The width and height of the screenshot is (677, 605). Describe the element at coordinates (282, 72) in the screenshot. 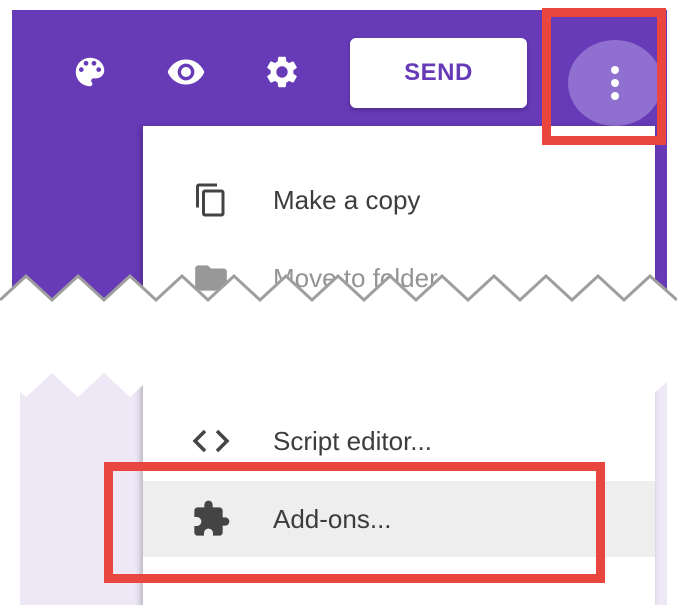

I see `gear-icon` at that location.